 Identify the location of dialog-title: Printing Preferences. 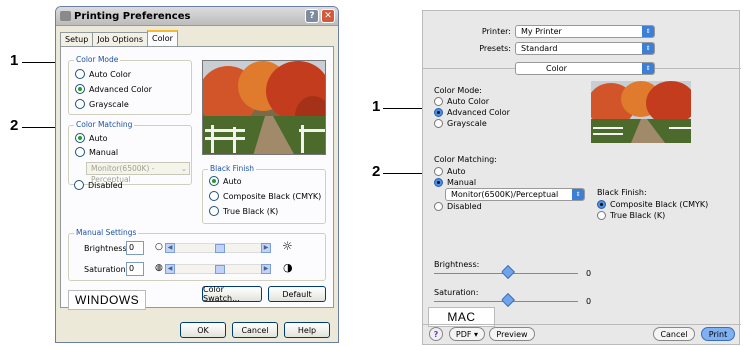
(132, 16).